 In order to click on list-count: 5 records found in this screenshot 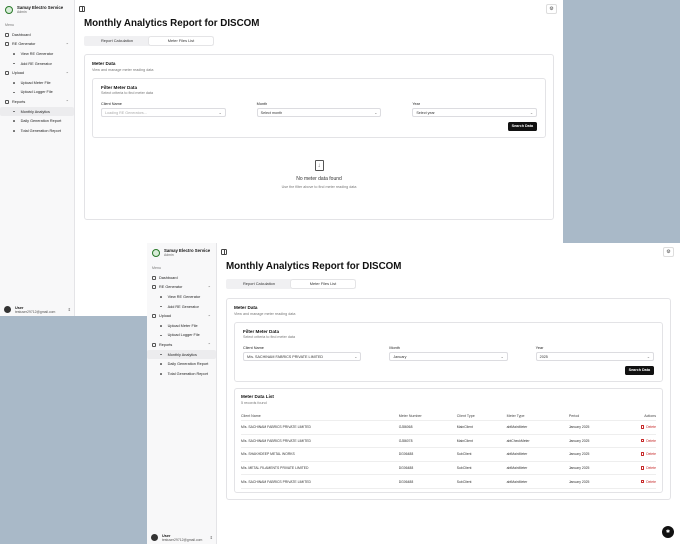, I will do `click(254, 402)`.